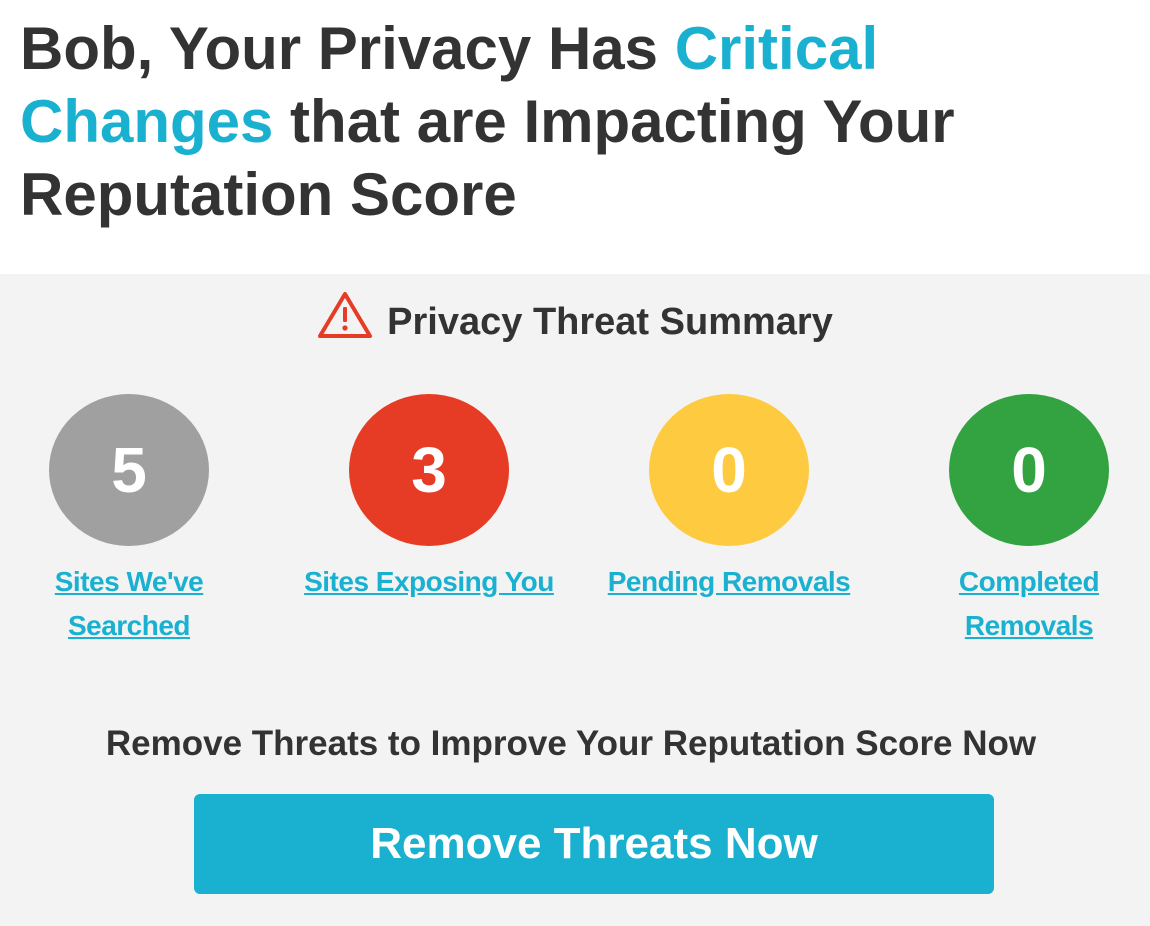 The width and height of the screenshot is (1150, 926). Describe the element at coordinates (1029, 604) in the screenshot. I see `link-completed-removals: Completed Removals` at that location.